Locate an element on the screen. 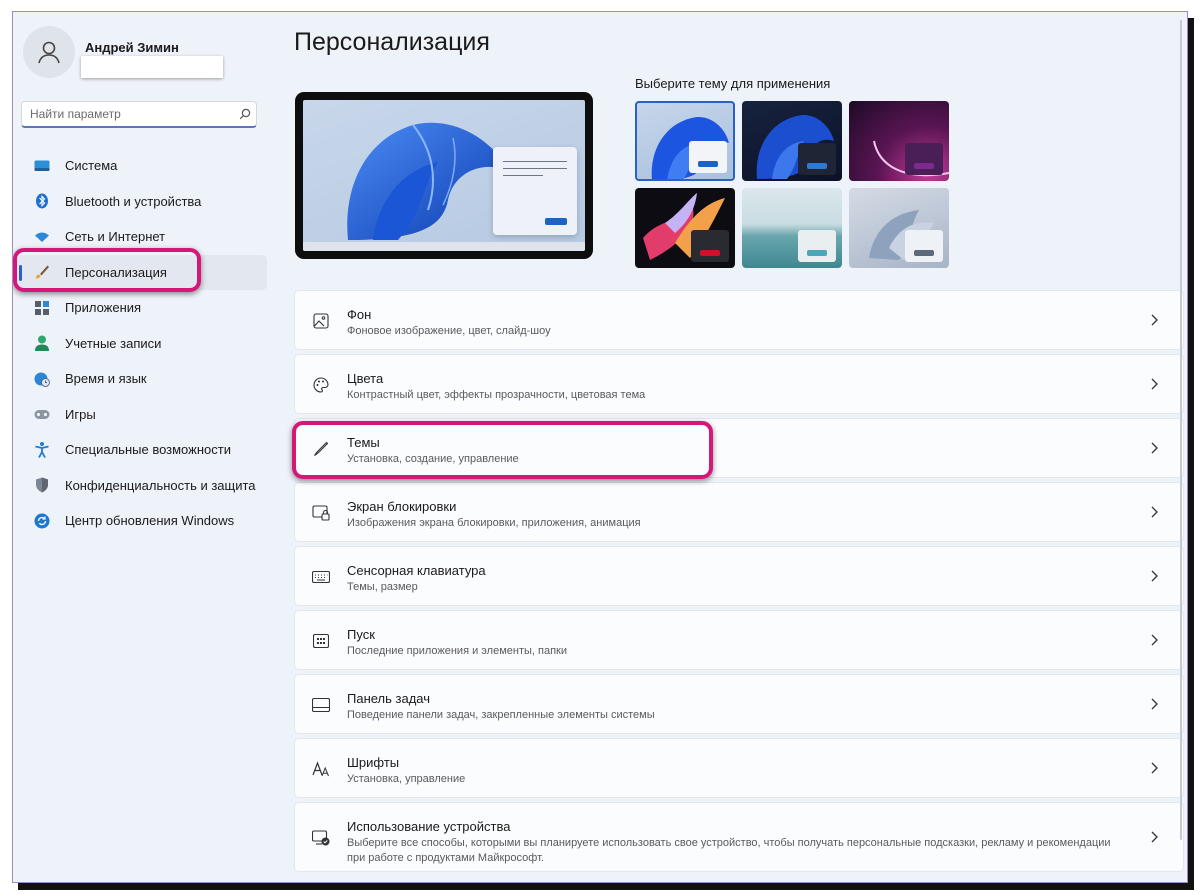  preview-desktop is located at coordinates (444, 175).